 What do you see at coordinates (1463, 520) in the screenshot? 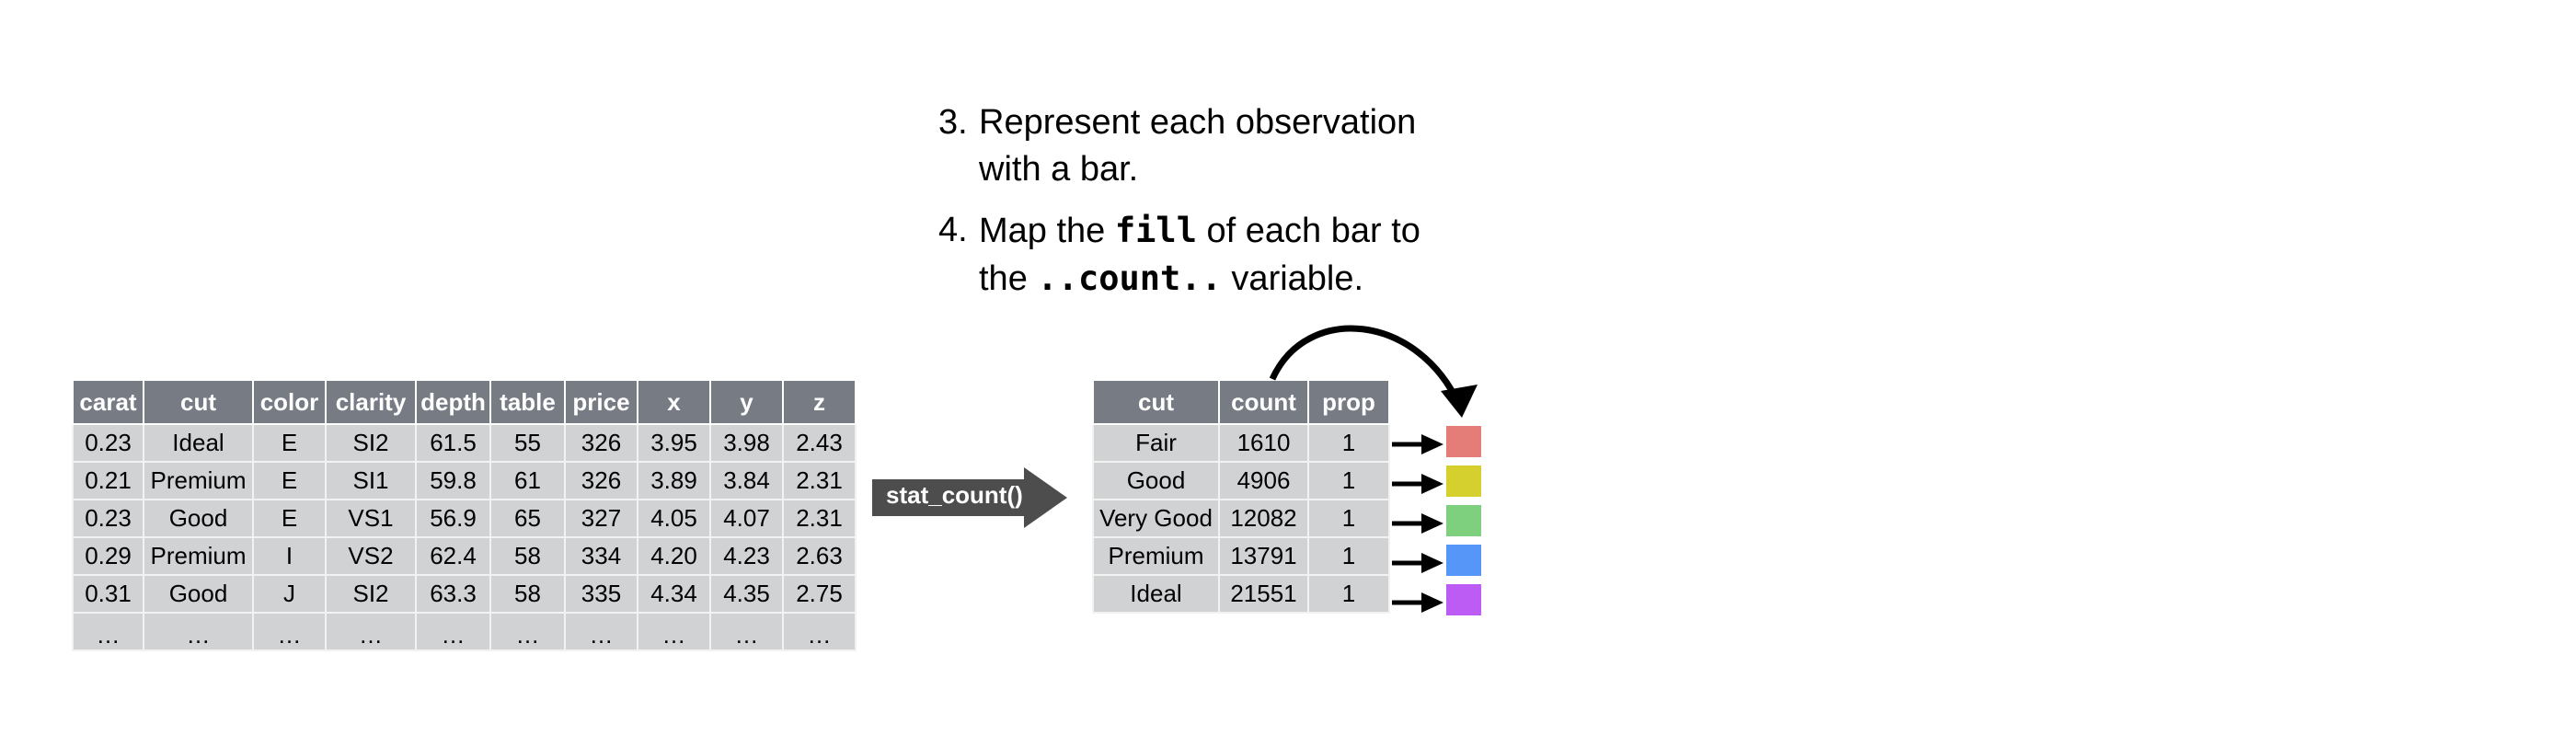
I see `fill-swatch-very-good` at bounding box center [1463, 520].